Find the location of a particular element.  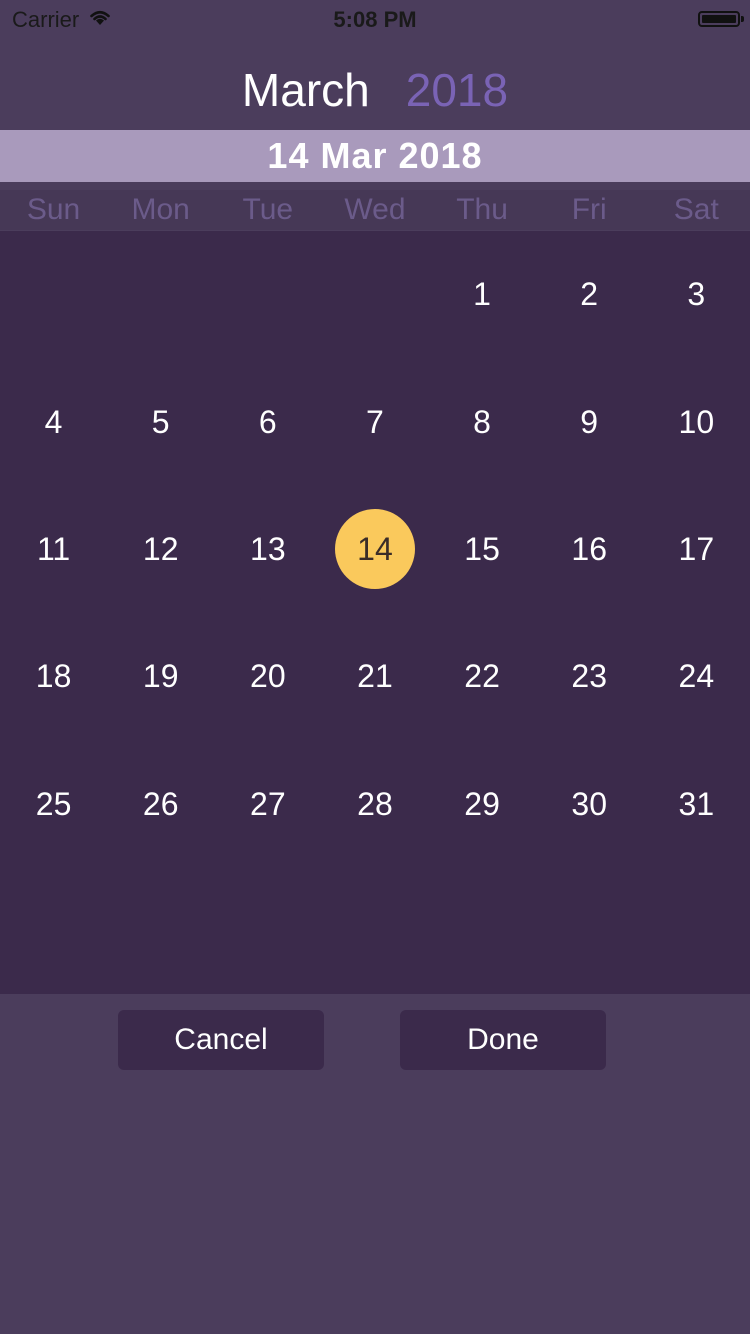

day-number: 16 is located at coordinates (589, 548).